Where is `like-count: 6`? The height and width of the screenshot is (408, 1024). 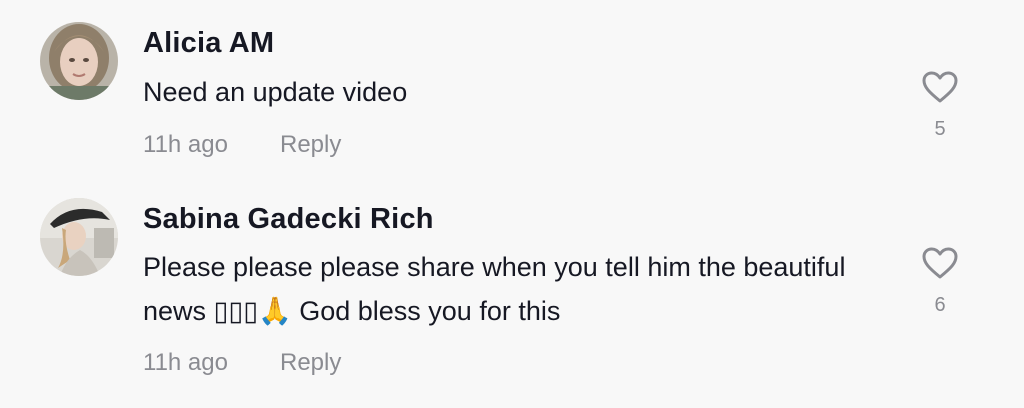 like-count: 6 is located at coordinates (940, 305).